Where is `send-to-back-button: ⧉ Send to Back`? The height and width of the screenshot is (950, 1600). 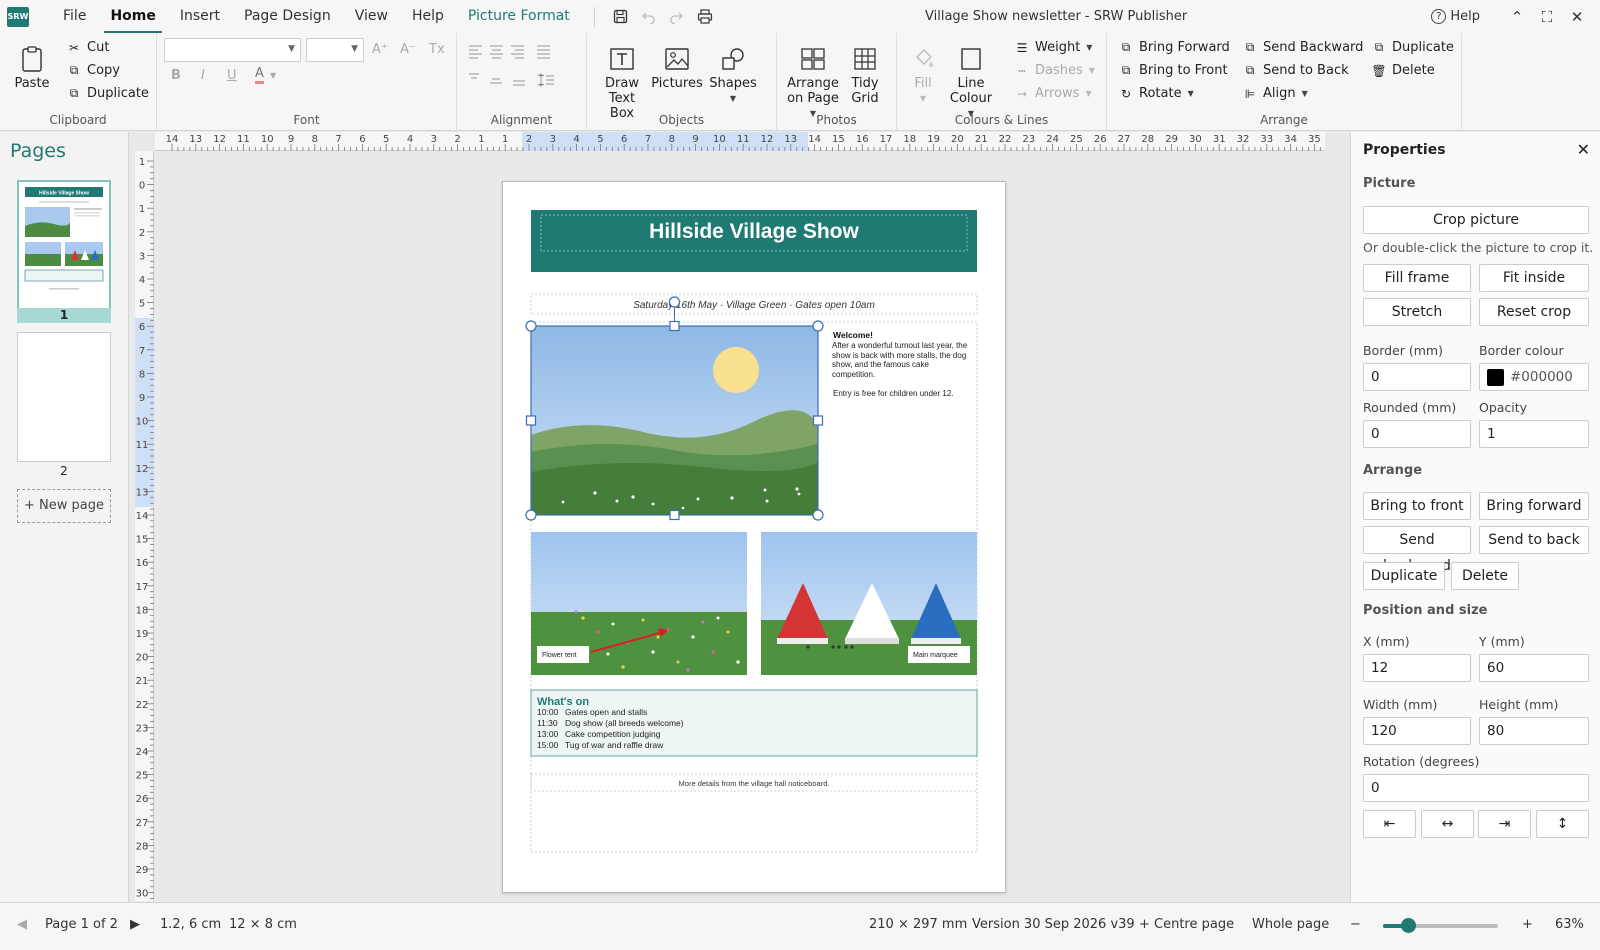 send-to-back-button: ⧉ Send to Back is located at coordinates (1296, 70).